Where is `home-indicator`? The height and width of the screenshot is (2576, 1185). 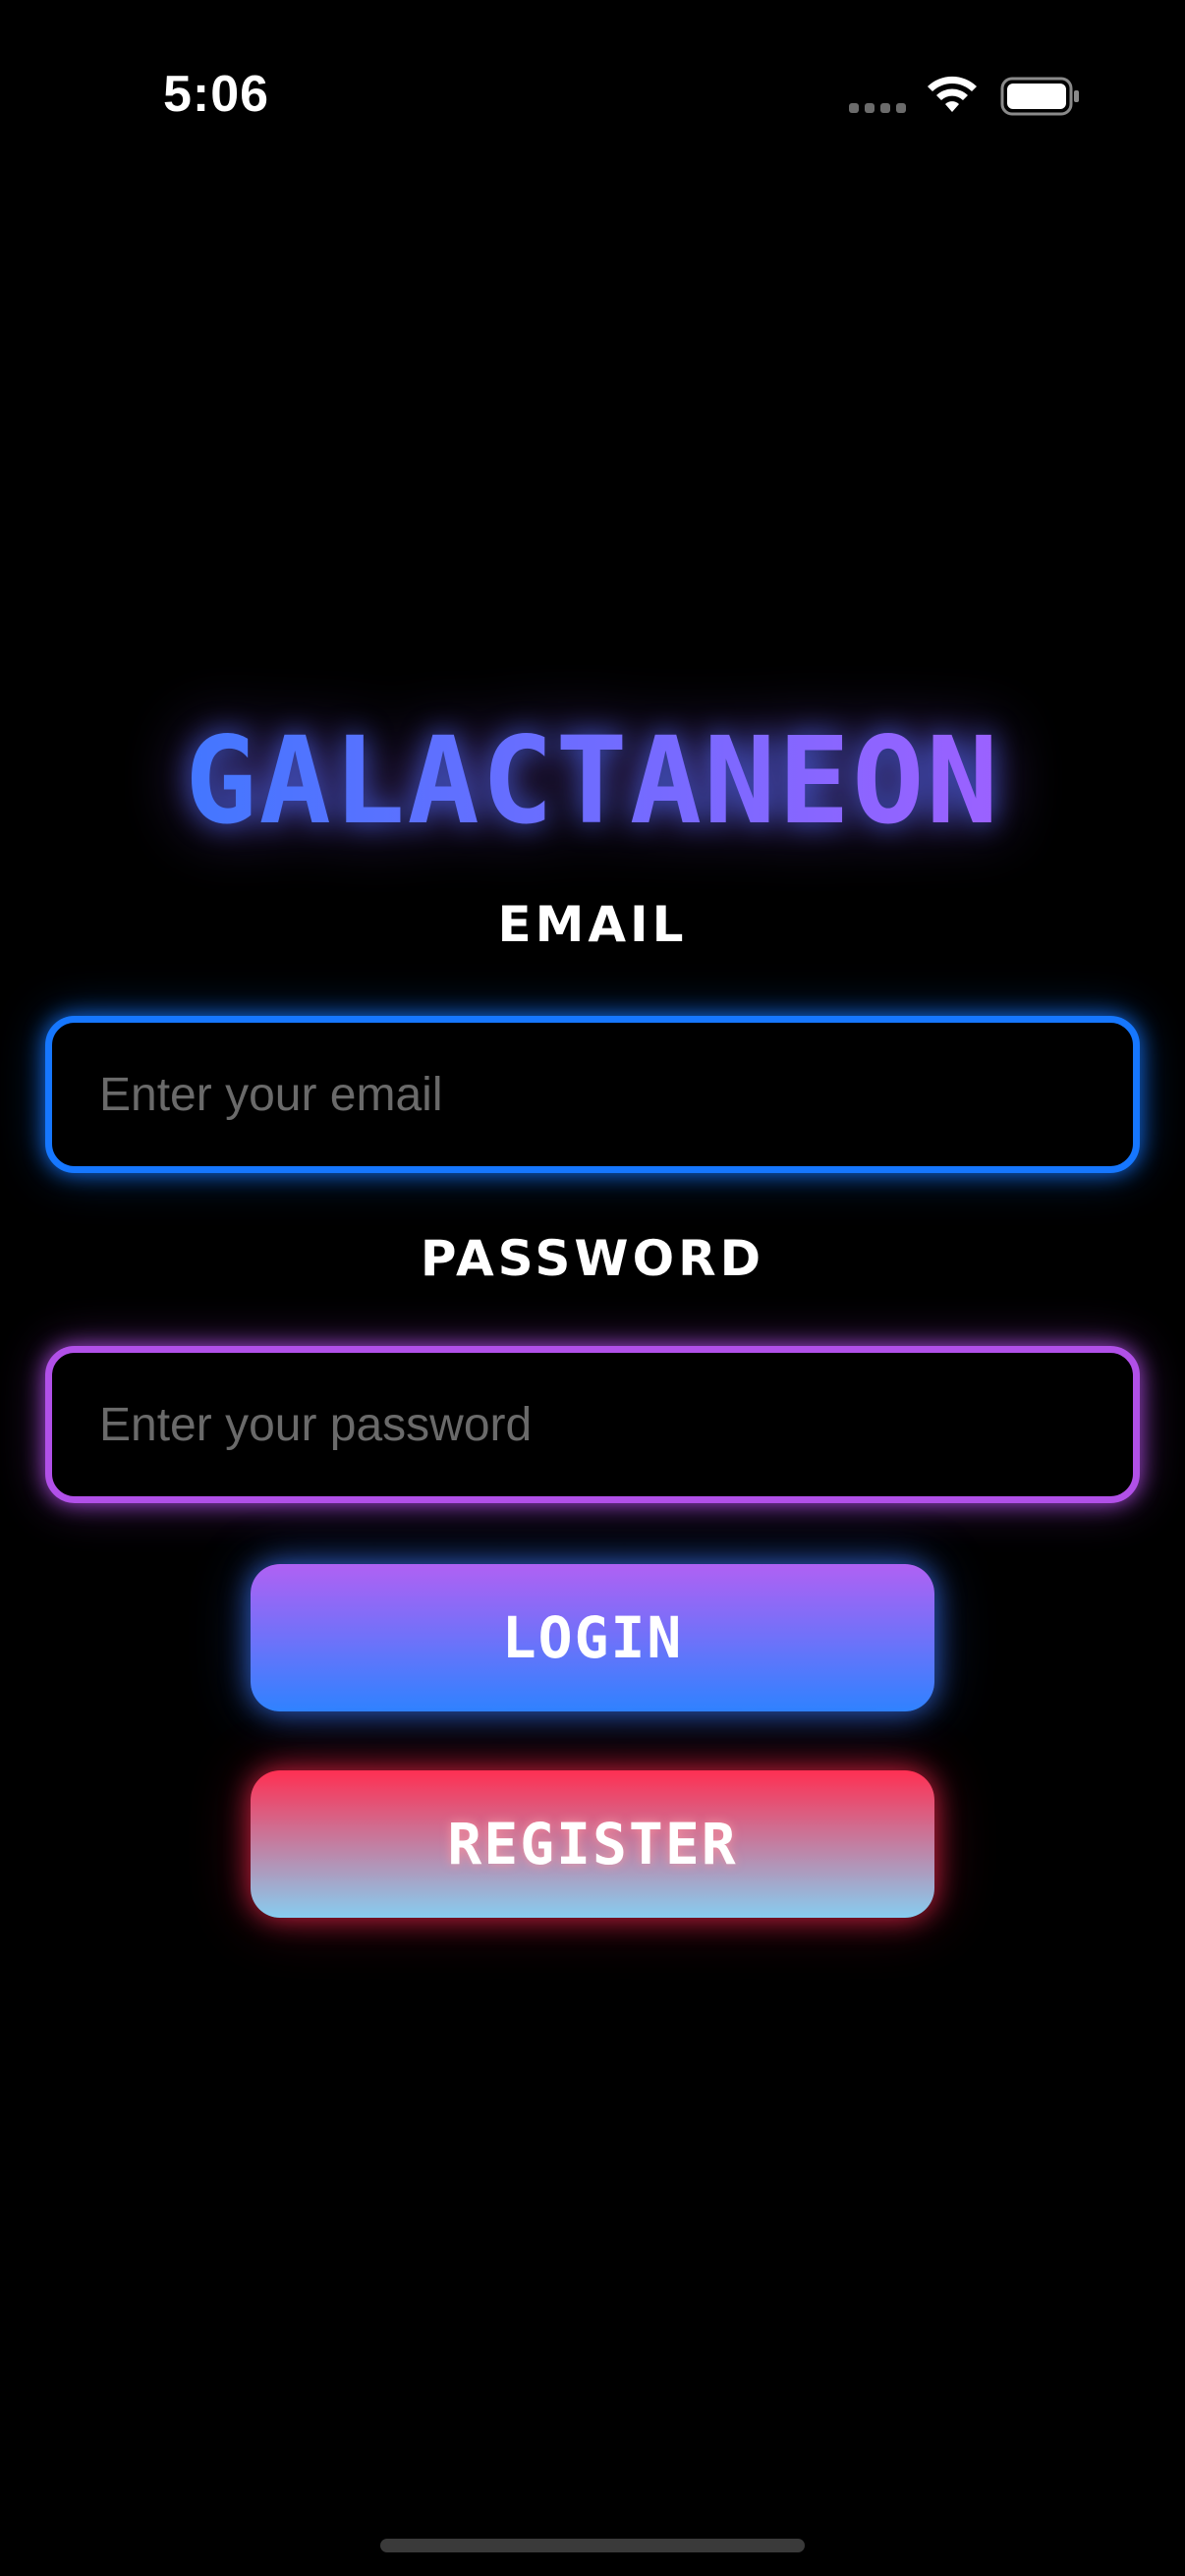
home-indicator is located at coordinates (592, 2545).